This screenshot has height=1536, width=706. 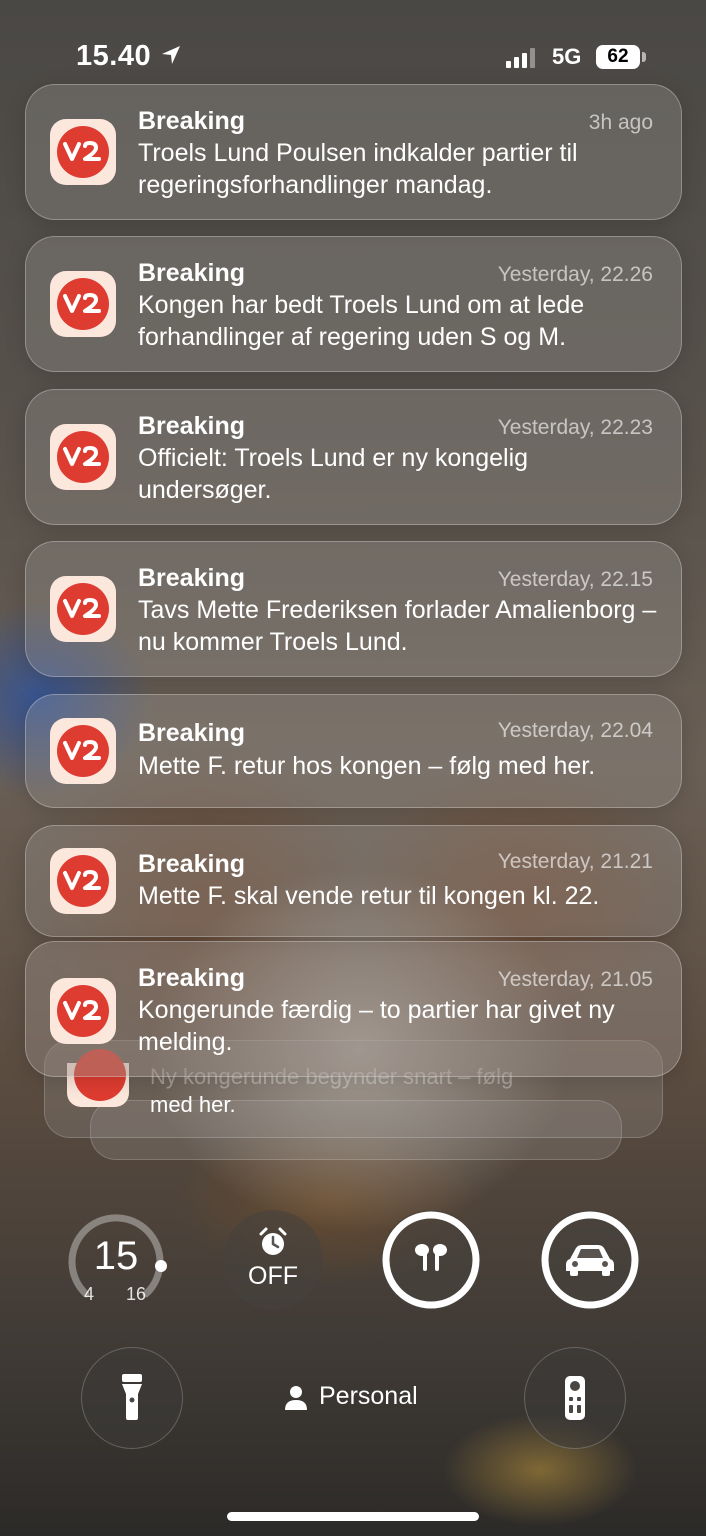 What do you see at coordinates (575, 730) in the screenshot?
I see `notification-time: Yesterday, 22.04` at bounding box center [575, 730].